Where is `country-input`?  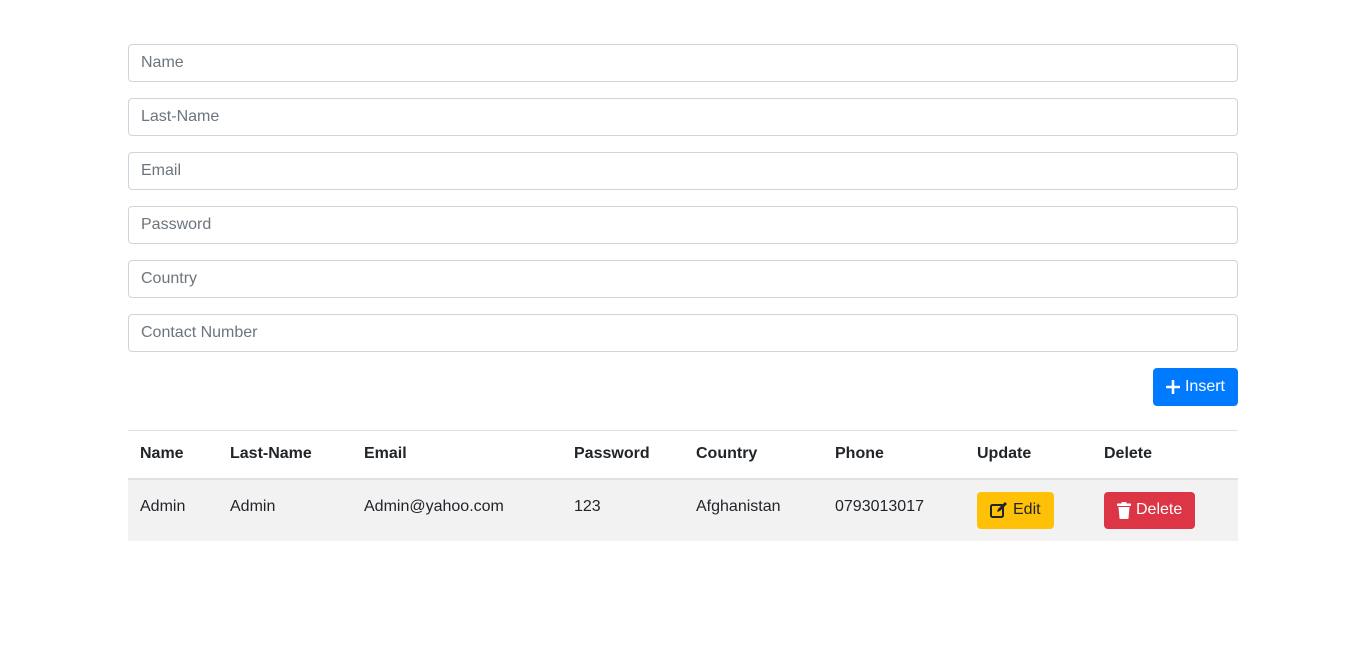
country-input is located at coordinates (683, 279).